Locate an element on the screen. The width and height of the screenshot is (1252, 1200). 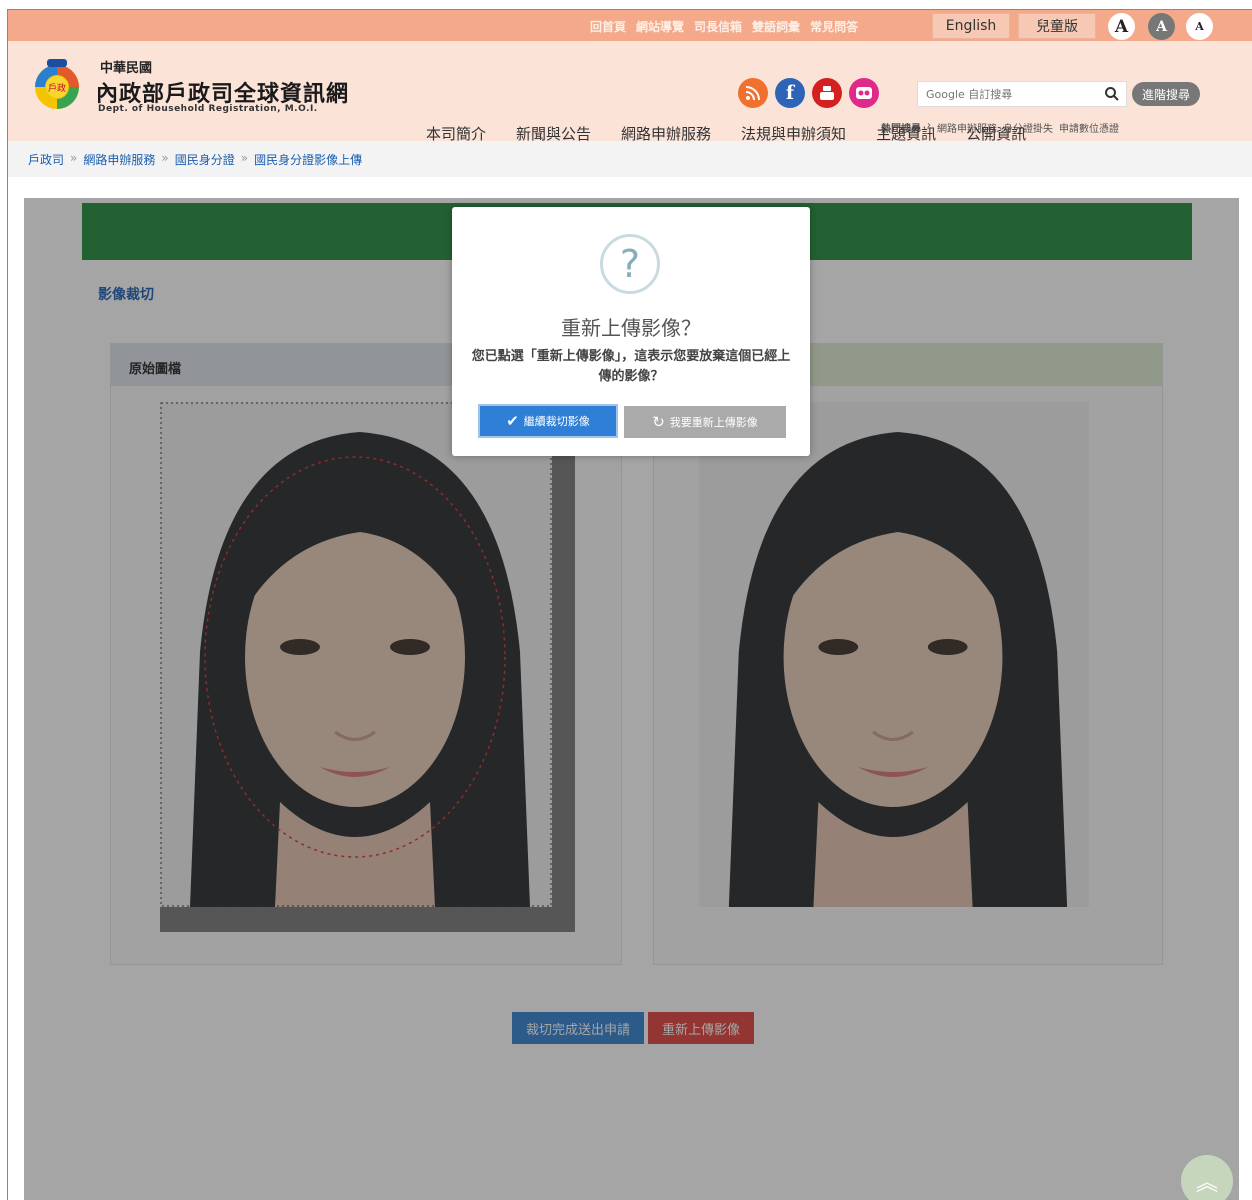
breadcrumb-item-id-card: 國民身分證 is located at coordinates (205, 164).